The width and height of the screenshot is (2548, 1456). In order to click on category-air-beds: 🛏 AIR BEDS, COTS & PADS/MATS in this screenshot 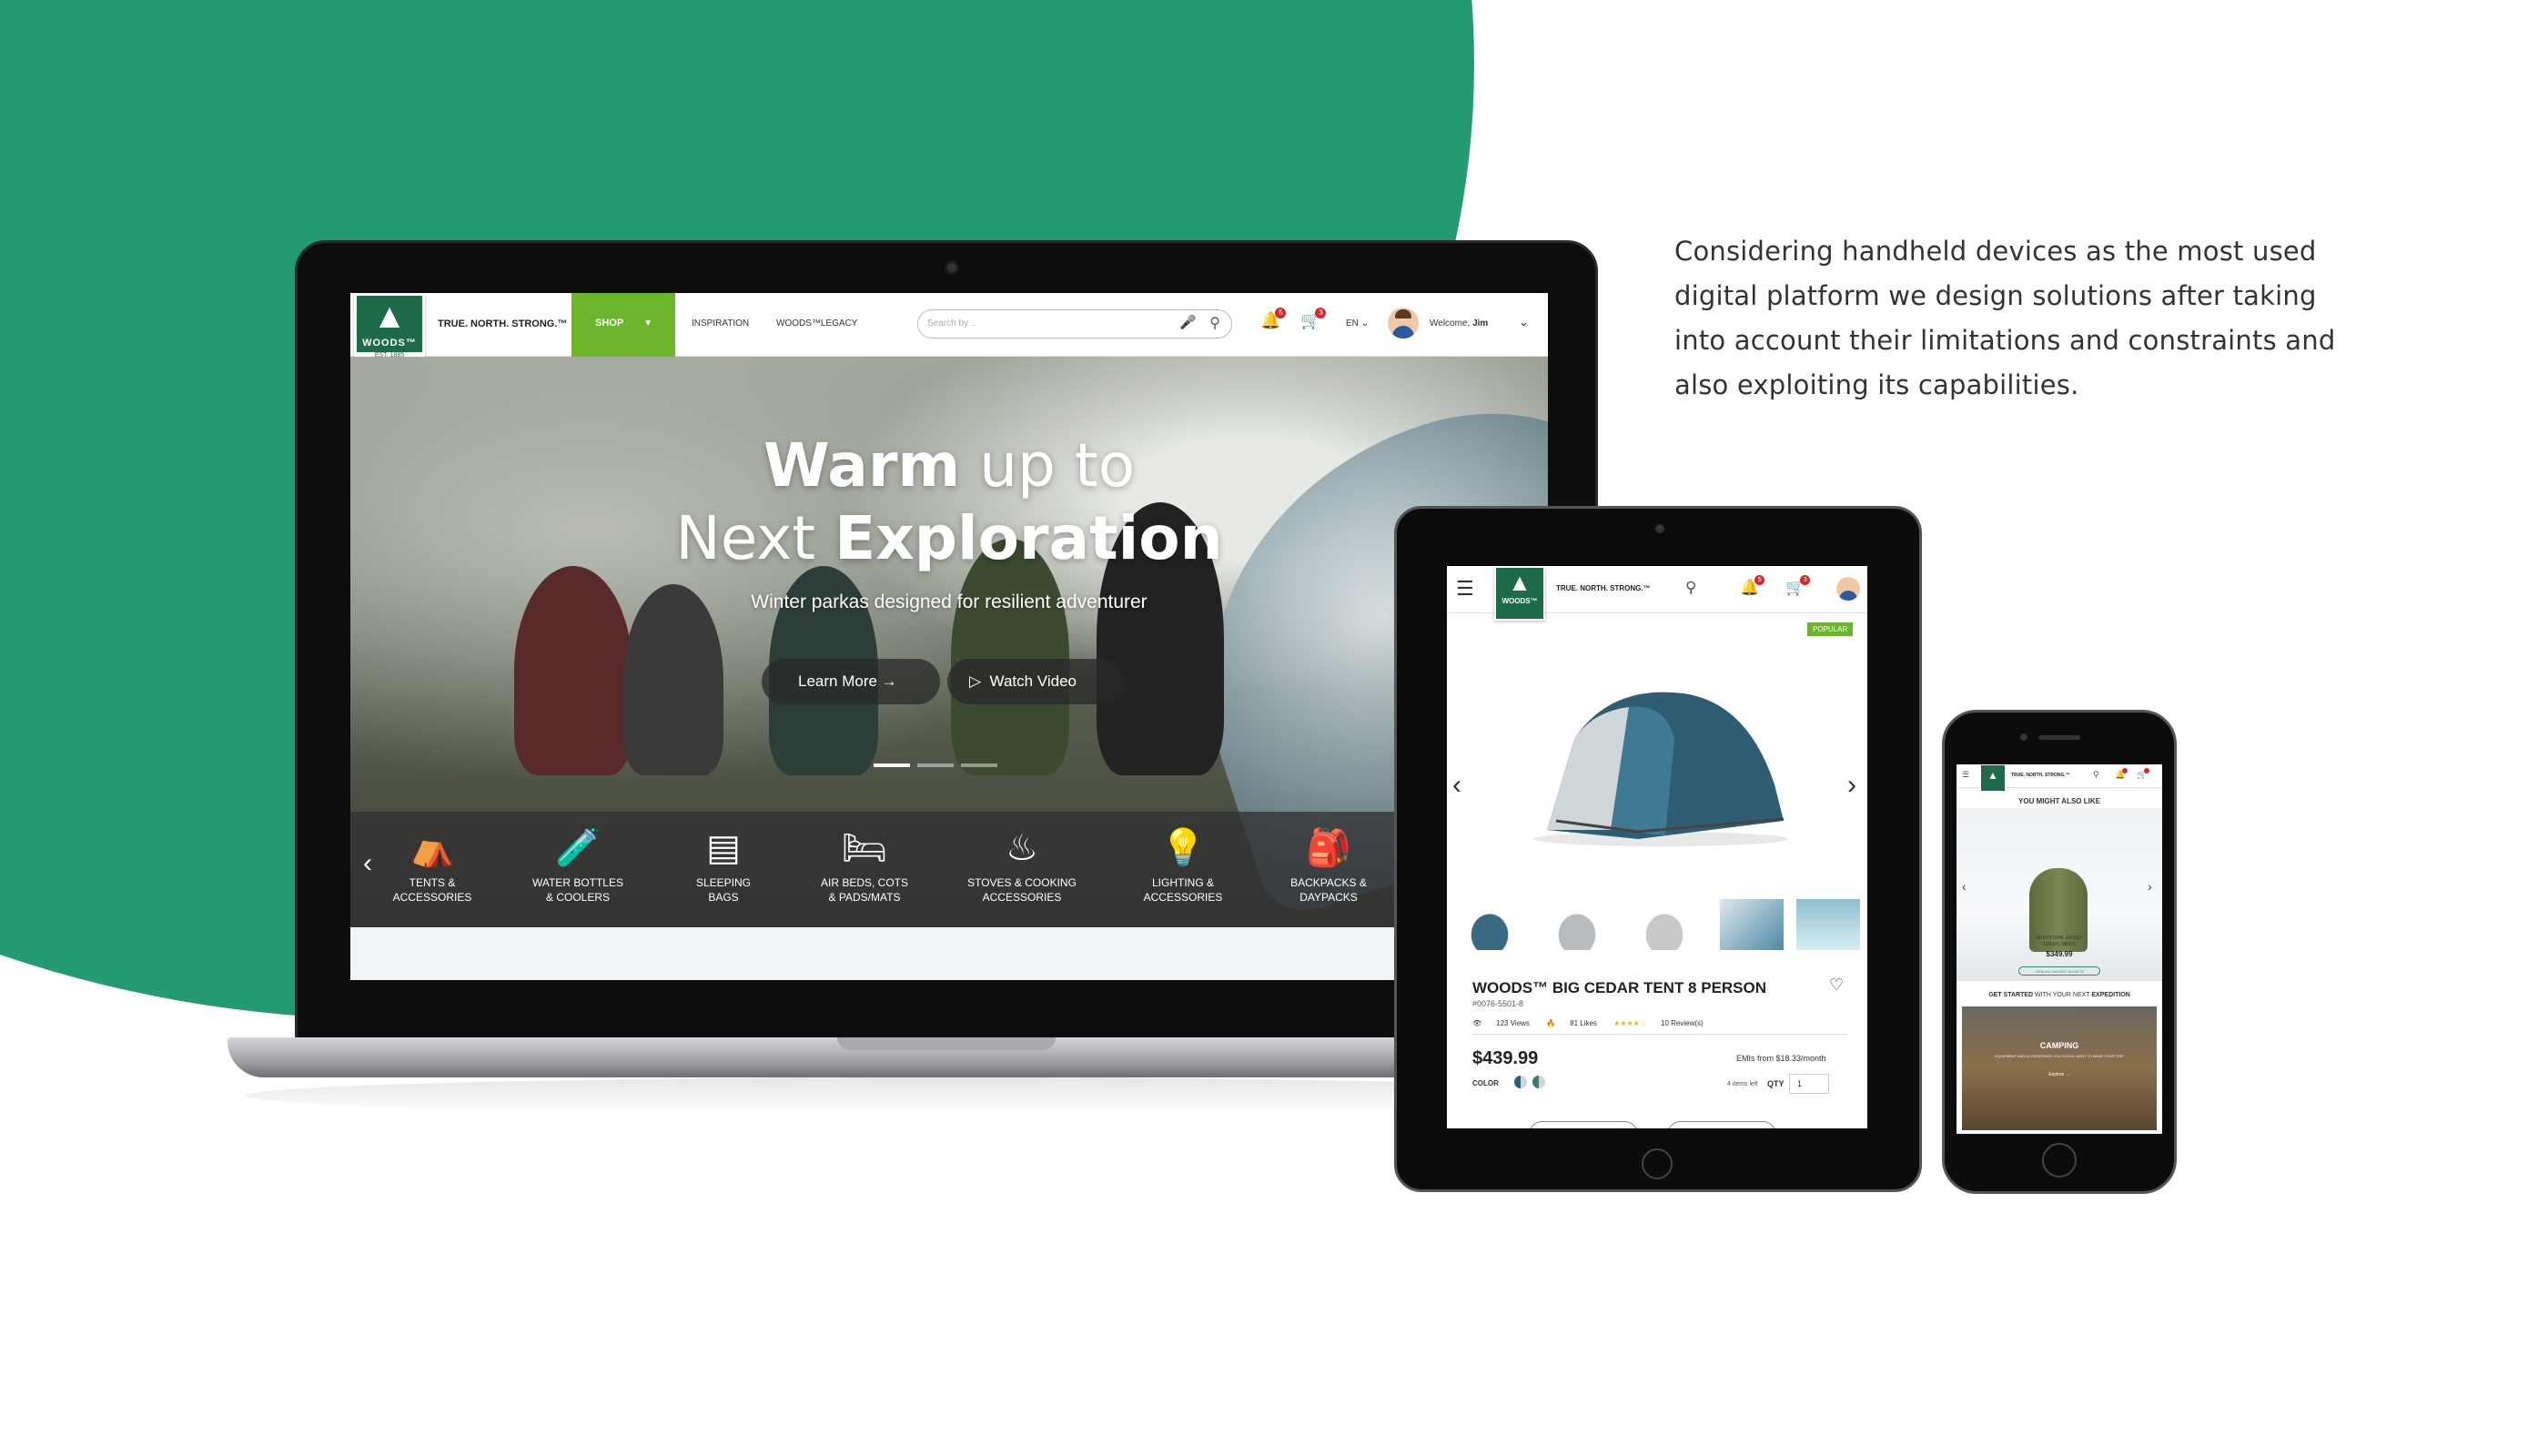, I will do `click(865, 866)`.